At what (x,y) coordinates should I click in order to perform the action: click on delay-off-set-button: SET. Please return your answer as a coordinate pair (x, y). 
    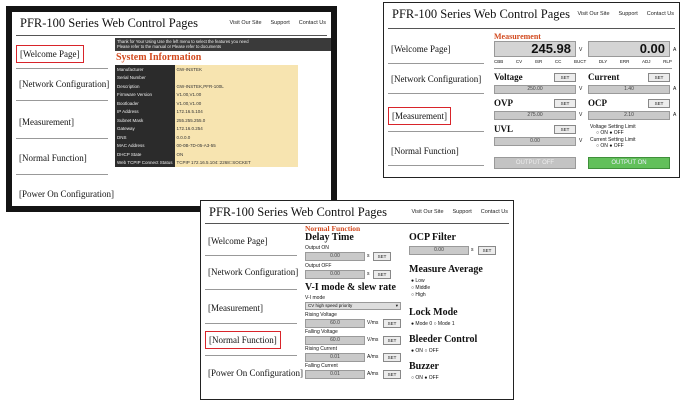
    Looking at the image, I should click on (382, 274).